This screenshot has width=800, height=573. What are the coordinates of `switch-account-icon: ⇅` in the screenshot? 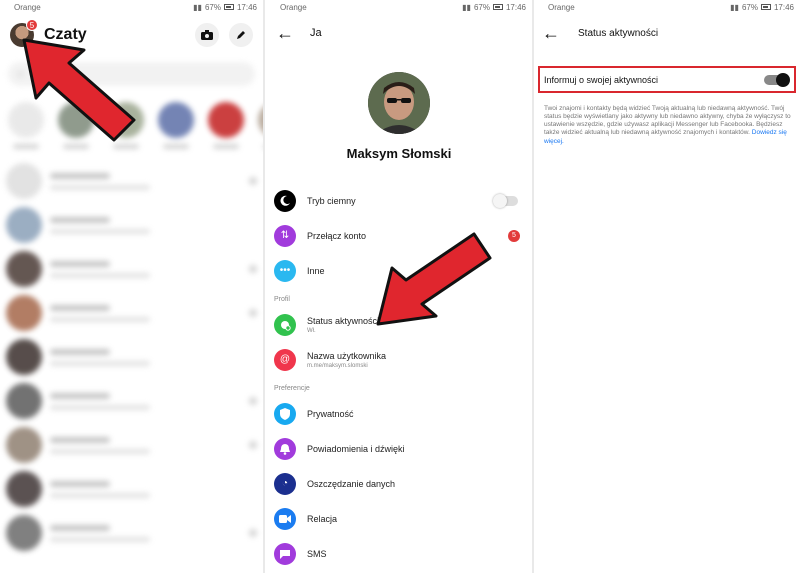 It's located at (285, 235).